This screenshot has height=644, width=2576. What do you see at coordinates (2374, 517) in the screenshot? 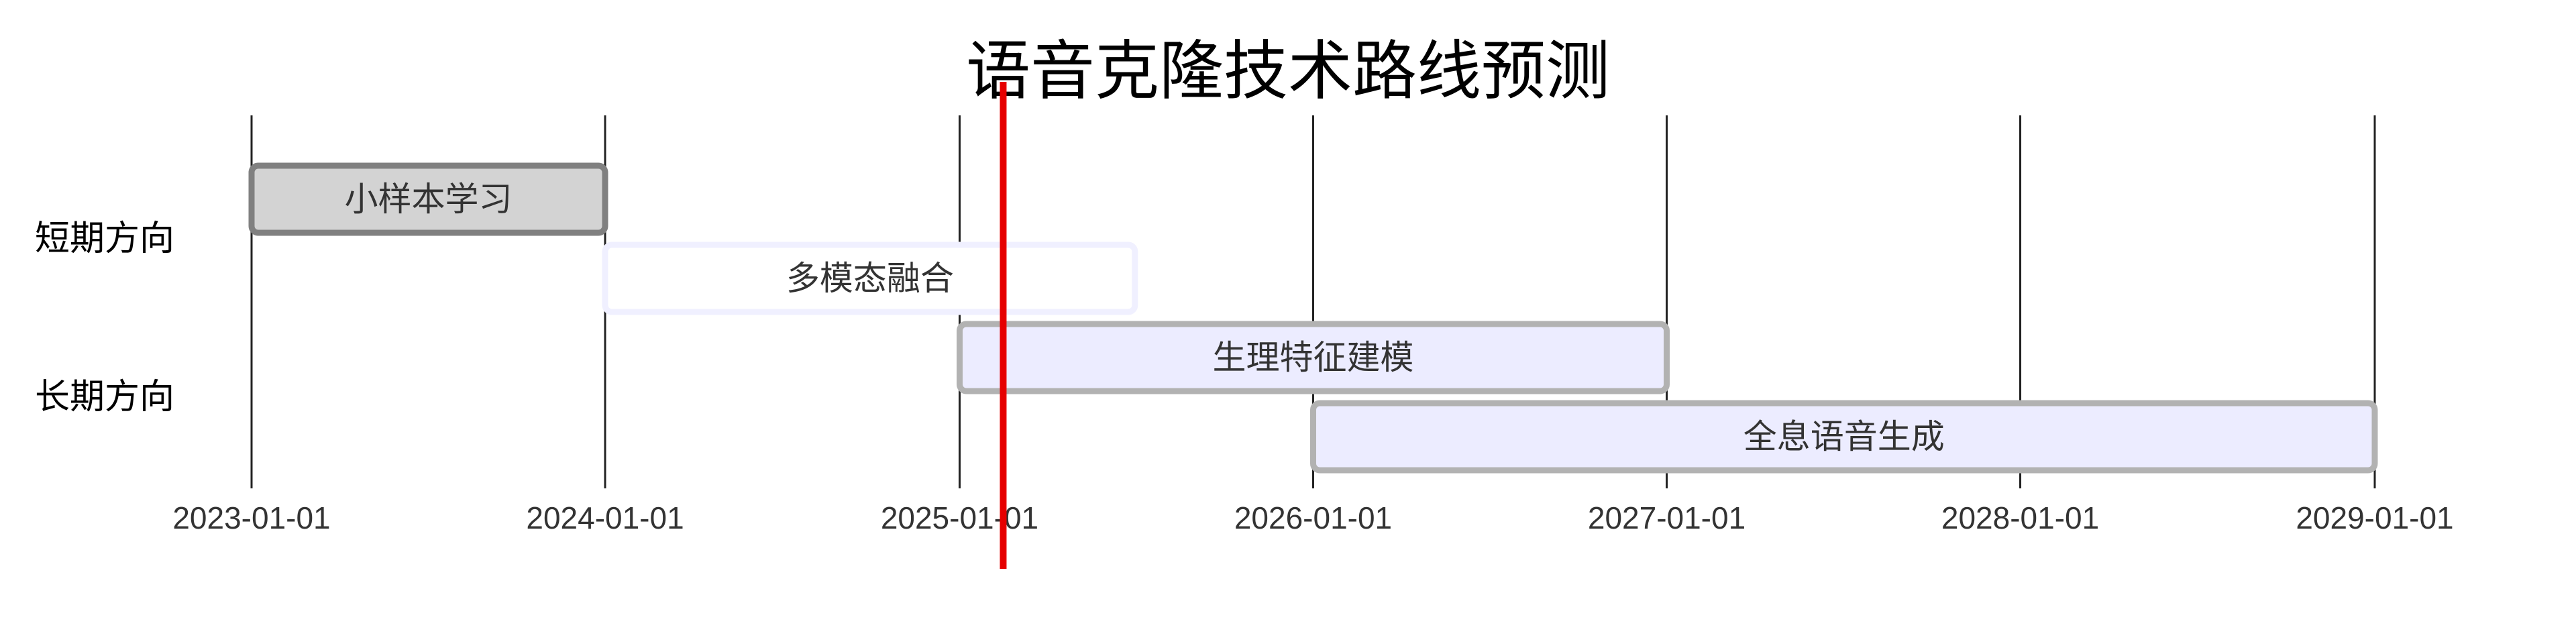
I see `x-tick-label: 2029-01-01` at bounding box center [2374, 517].